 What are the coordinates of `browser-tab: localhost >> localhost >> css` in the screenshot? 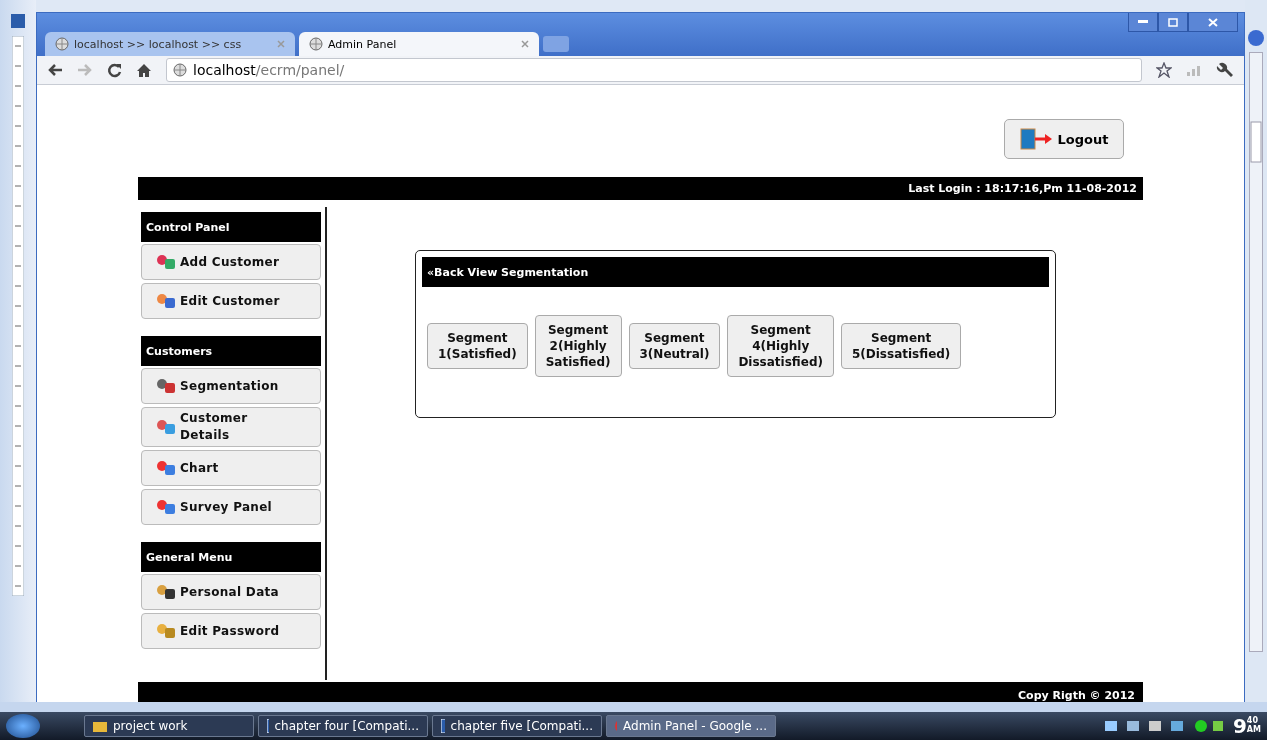 It's located at (170, 44).